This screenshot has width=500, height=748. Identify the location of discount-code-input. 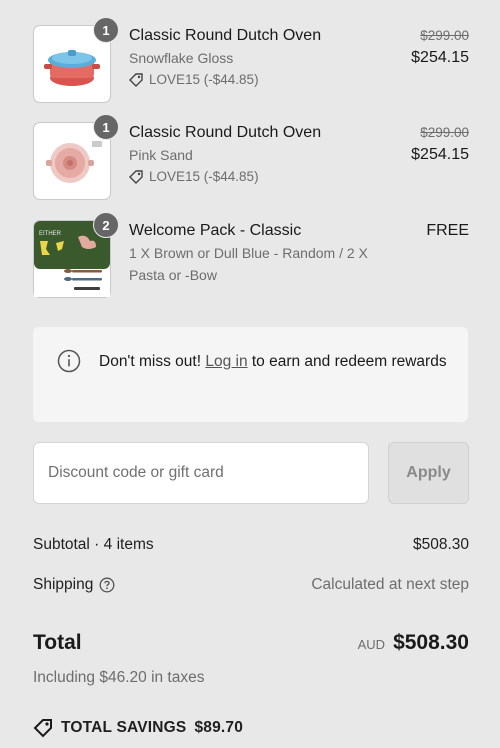
(201, 473).